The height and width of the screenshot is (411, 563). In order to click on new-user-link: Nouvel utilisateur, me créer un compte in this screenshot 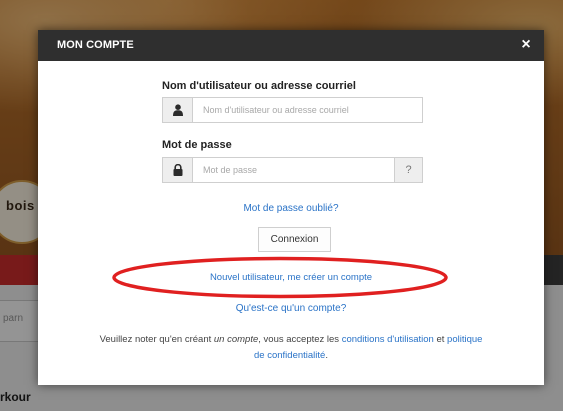, I will do `click(291, 277)`.